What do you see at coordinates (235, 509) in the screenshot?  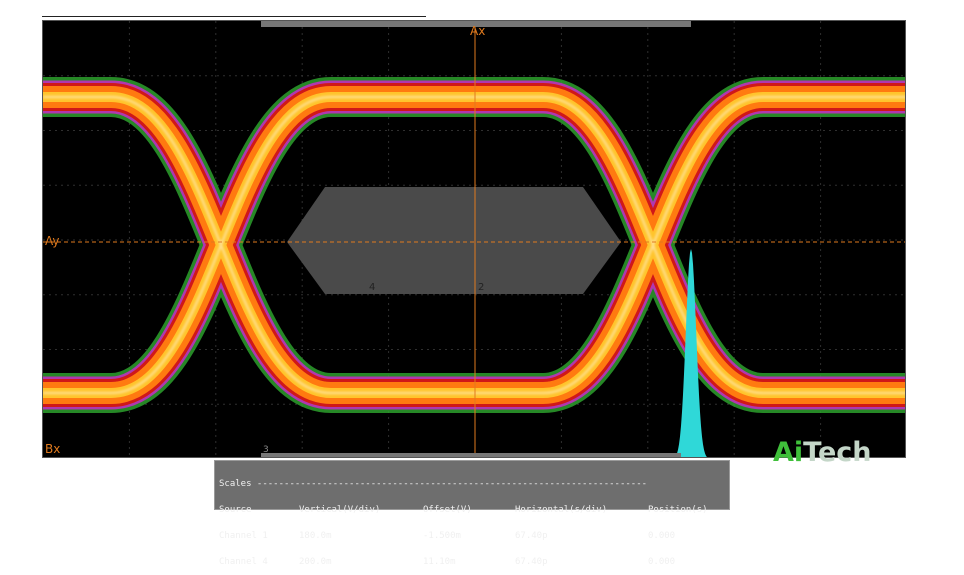 I see `header-source: Source` at bounding box center [235, 509].